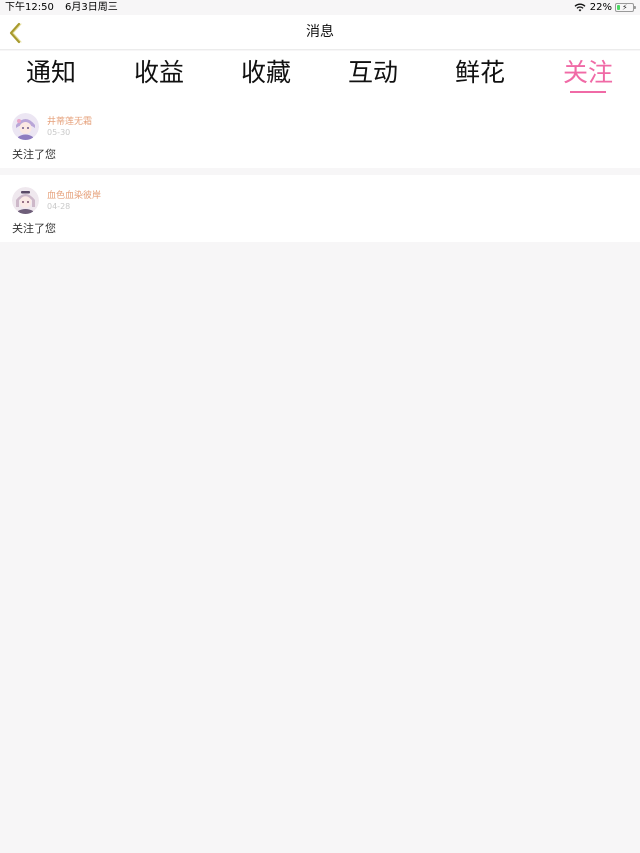  What do you see at coordinates (320, 208) in the screenshot?
I see `list-item: 血色血染彼岸 04-28 关注了您` at bounding box center [320, 208].